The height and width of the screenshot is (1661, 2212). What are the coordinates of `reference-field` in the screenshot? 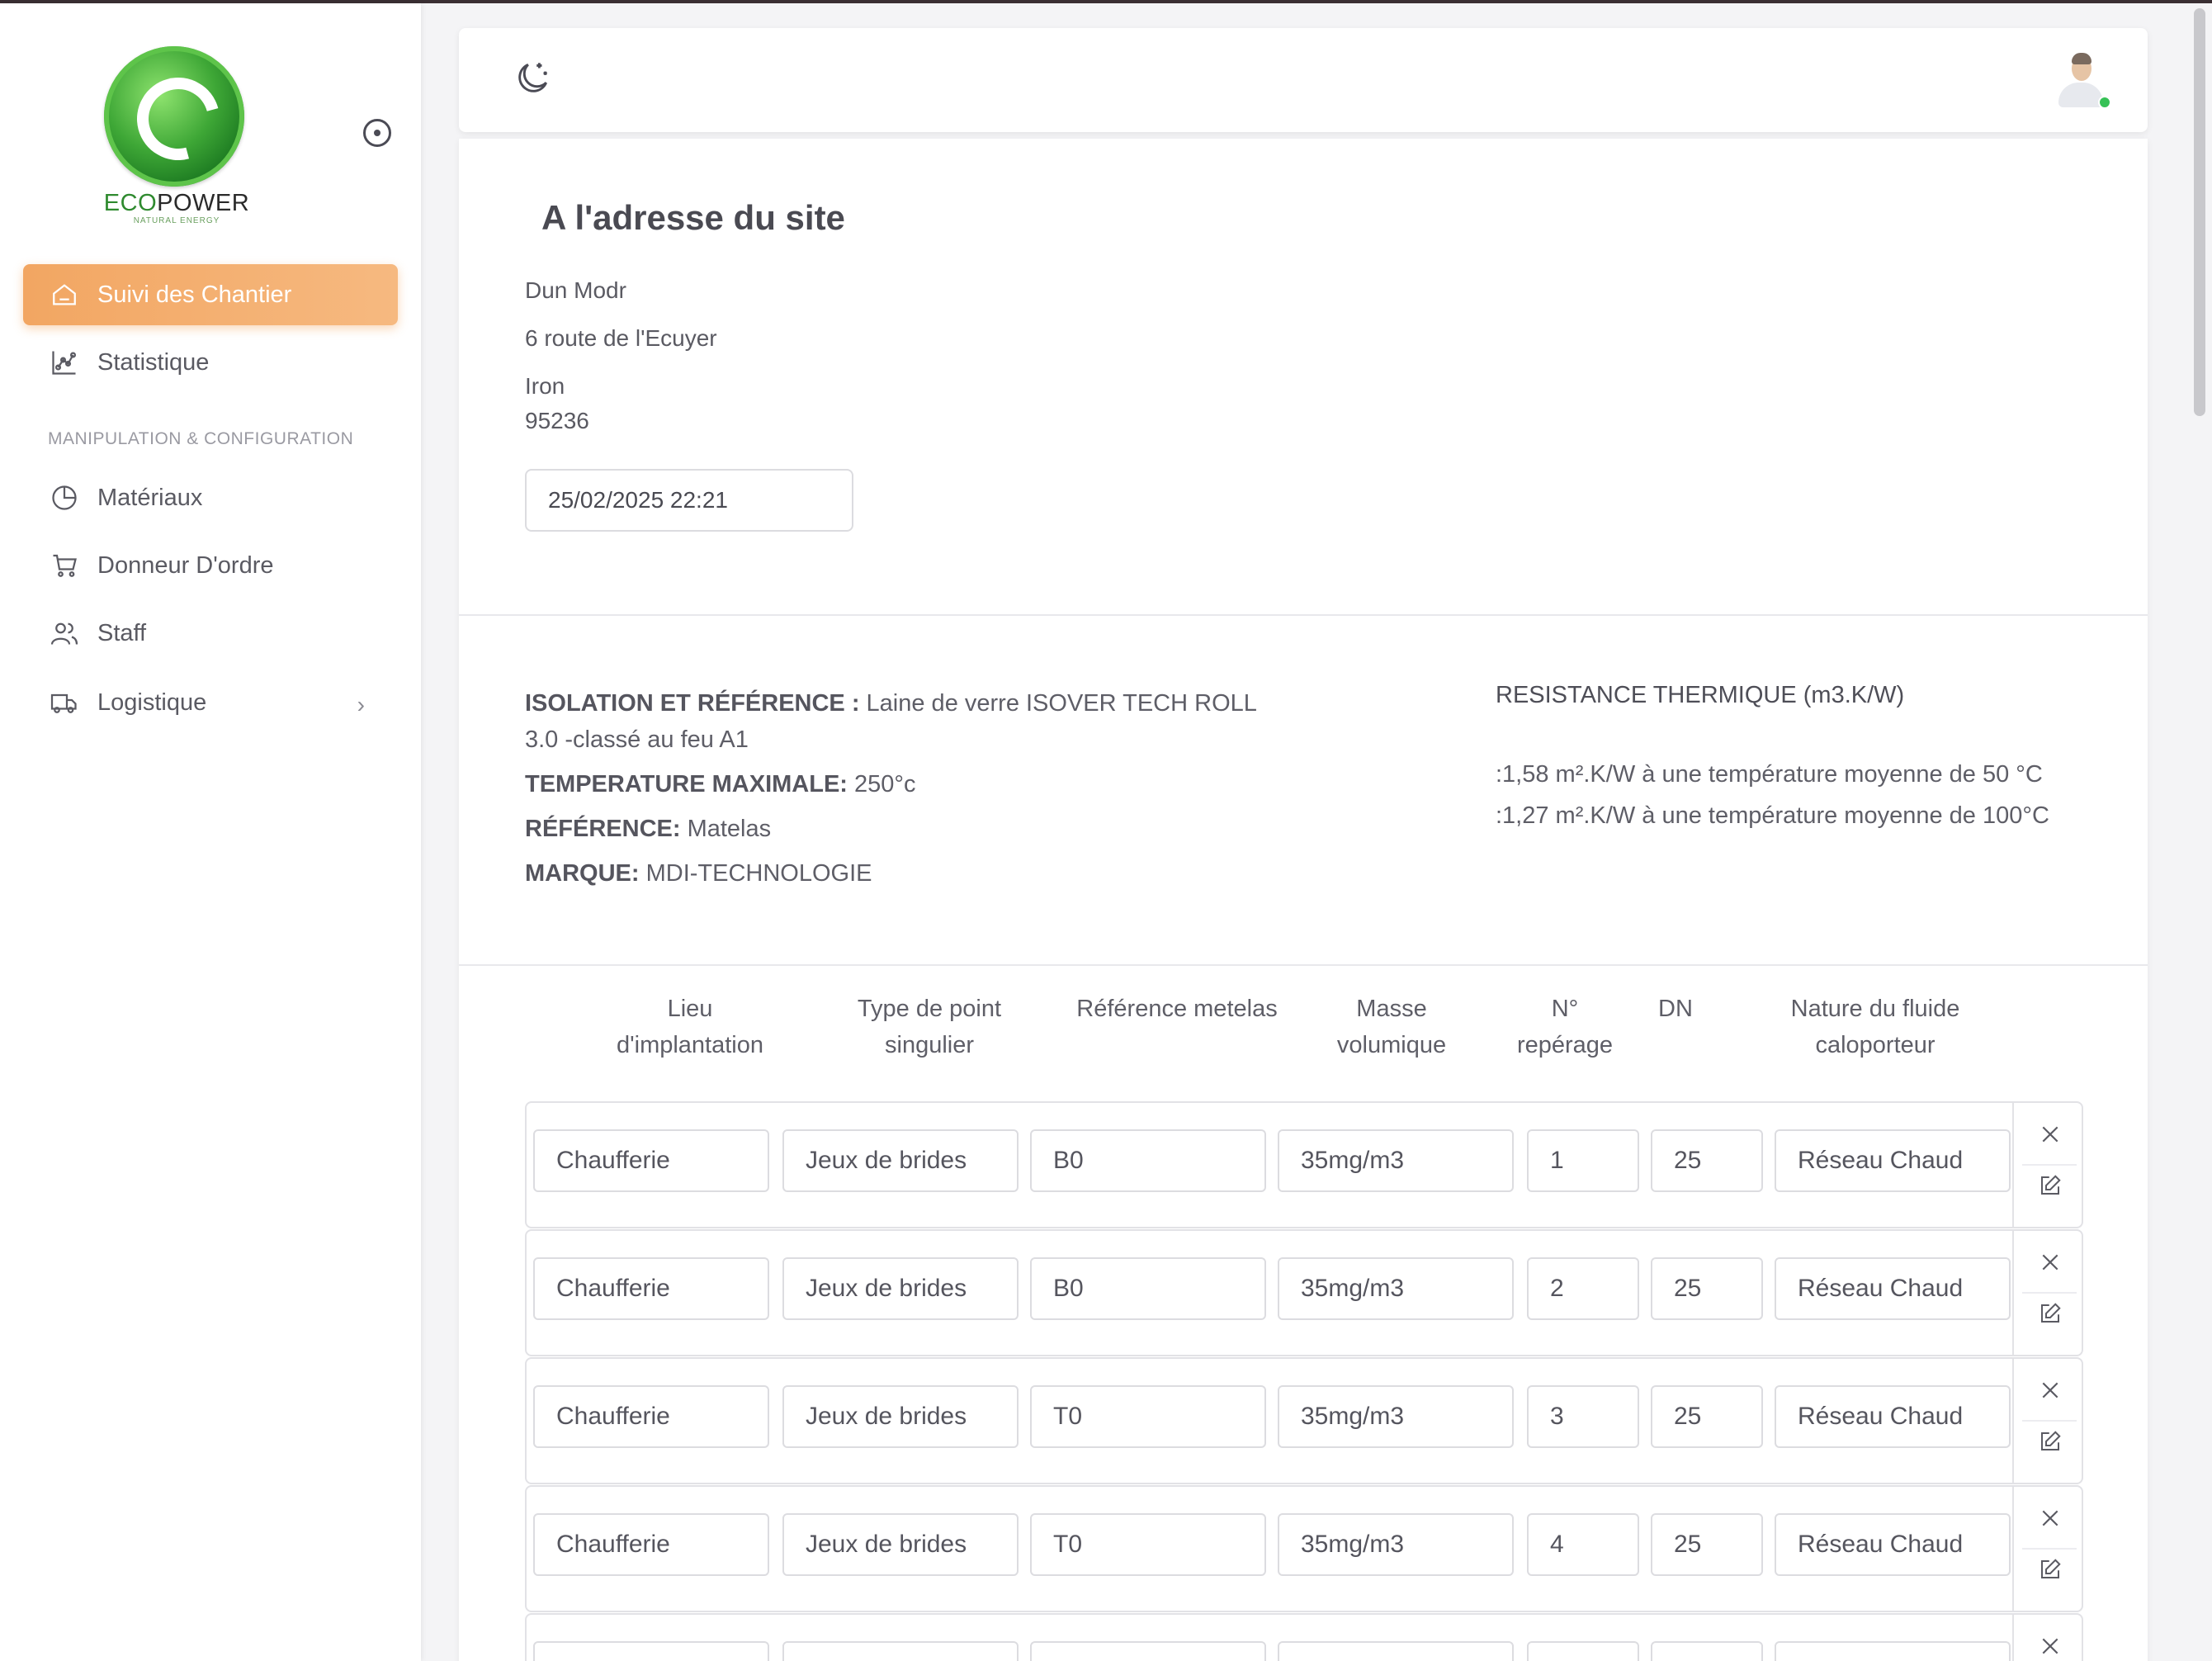 It's located at (1148, 1651).